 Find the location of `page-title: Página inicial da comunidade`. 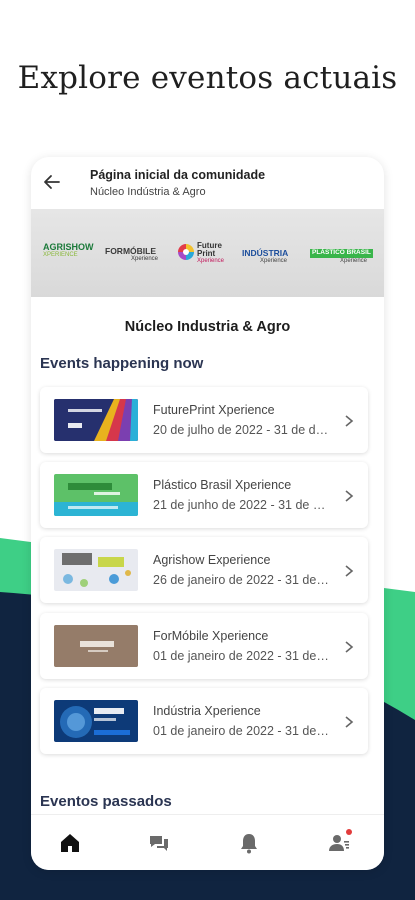

page-title: Página inicial da comunidade is located at coordinates (178, 175).